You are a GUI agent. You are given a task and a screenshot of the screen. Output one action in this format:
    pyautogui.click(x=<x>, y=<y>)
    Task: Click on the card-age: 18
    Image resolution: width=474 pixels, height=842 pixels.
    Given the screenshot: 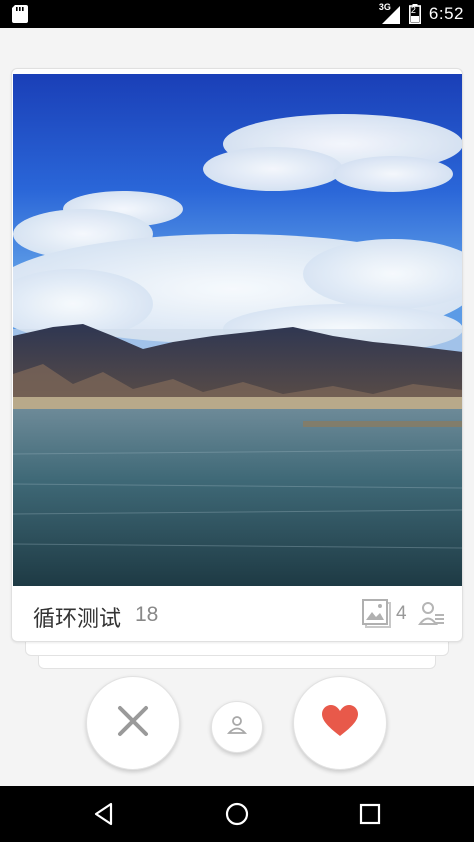 What is the action you would take?
    pyautogui.click(x=147, y=614)
    